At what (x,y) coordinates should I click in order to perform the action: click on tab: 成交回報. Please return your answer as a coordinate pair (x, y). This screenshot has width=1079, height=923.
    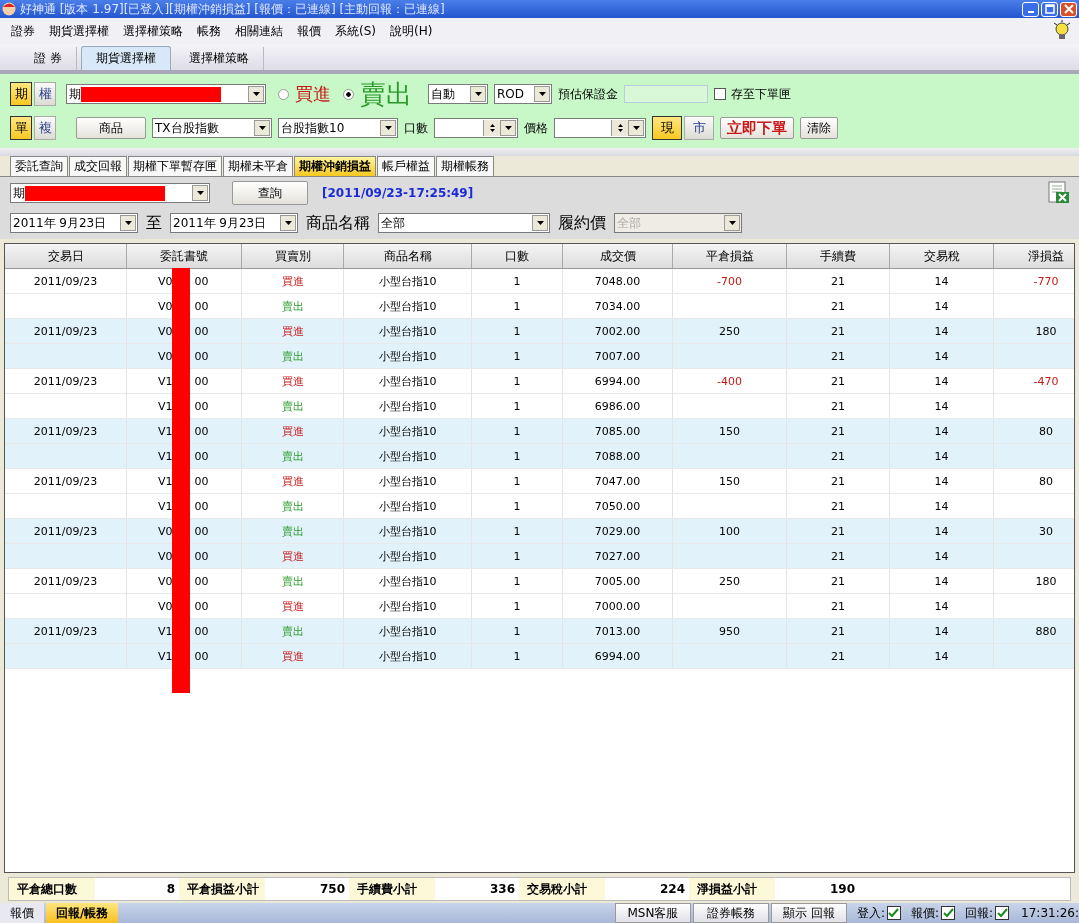
    Looking at the image, I should click on (98, 166).